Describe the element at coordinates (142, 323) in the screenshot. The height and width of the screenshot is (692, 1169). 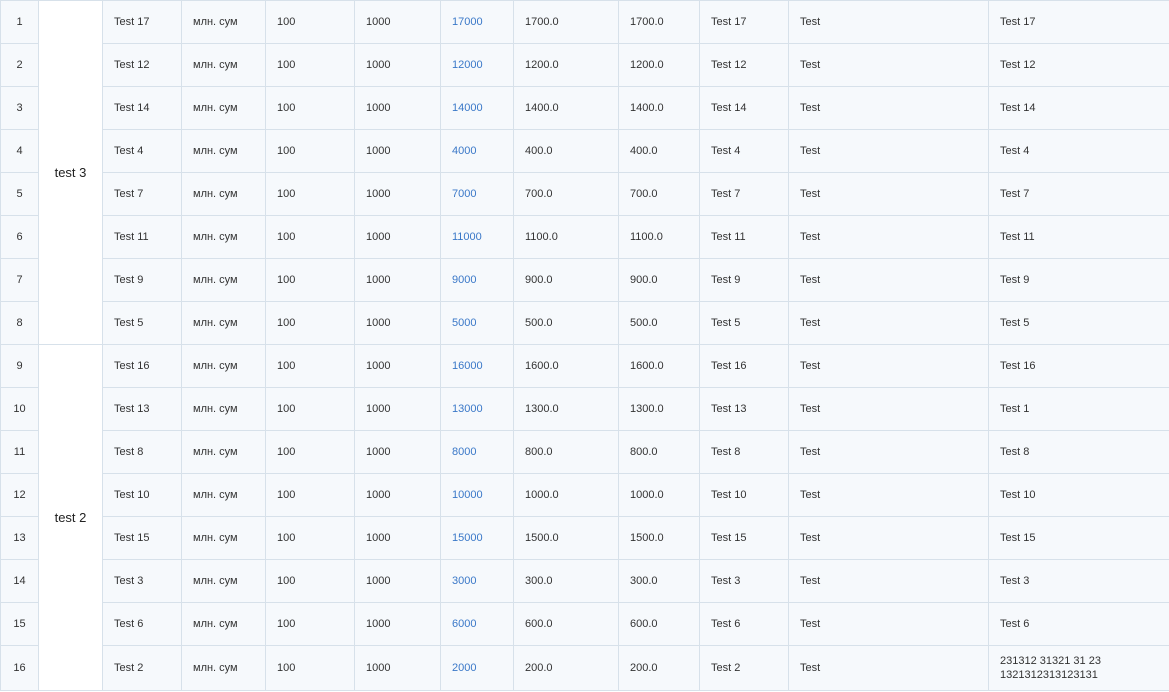
I see `name-cell: Test 5` at that location.